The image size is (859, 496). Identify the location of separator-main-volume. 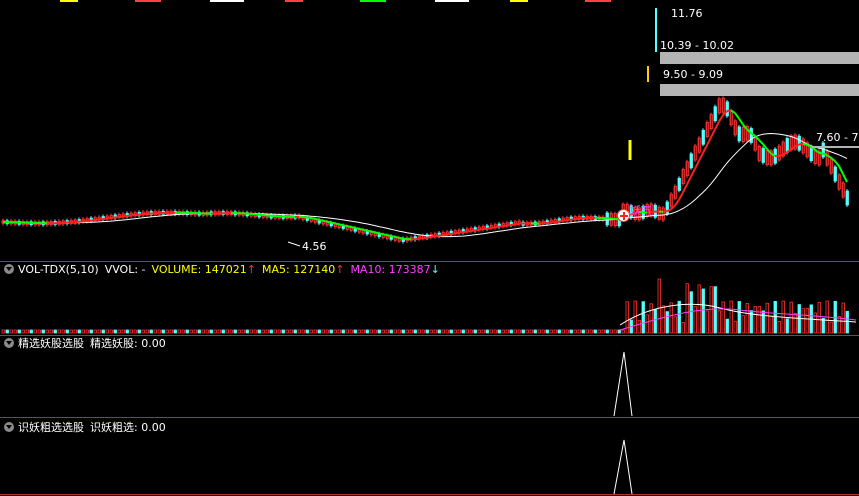
(429, 261).